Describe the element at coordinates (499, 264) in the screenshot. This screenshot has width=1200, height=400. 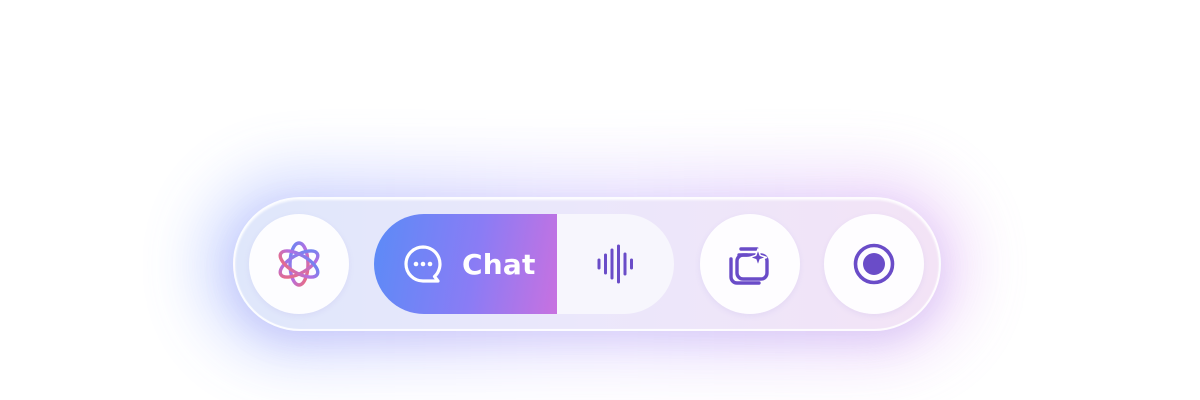
I see `chat-mode-label: Chat` at that location.